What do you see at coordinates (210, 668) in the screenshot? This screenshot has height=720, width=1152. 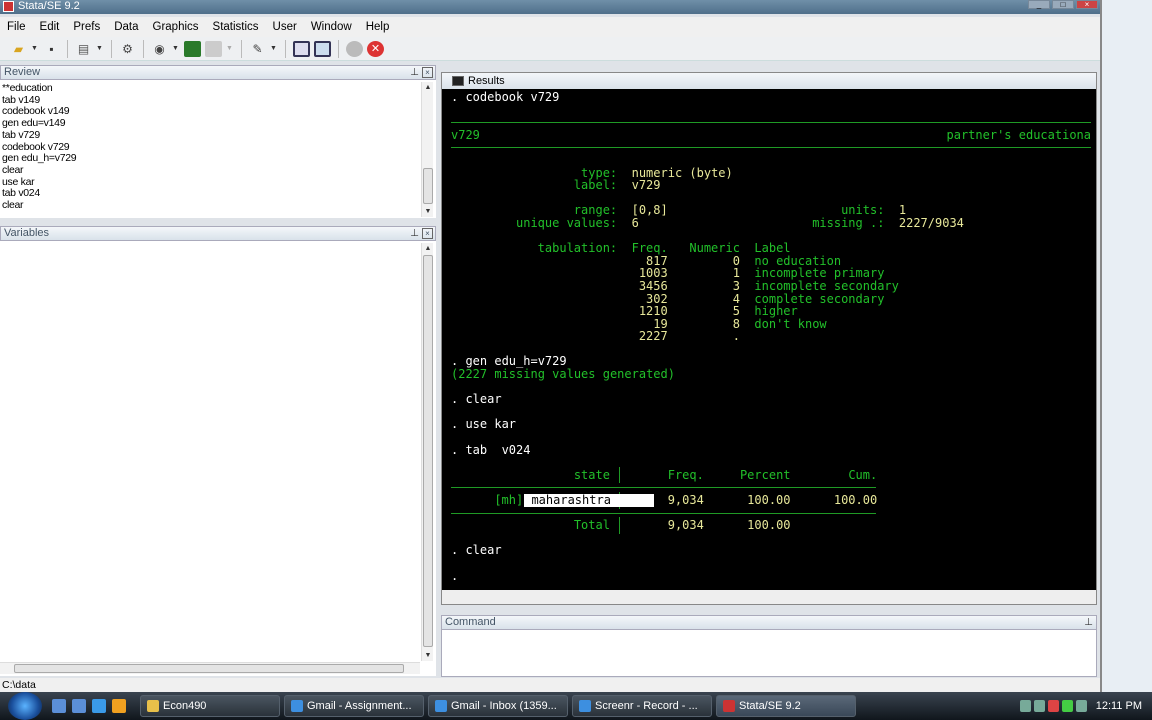 I see `variables-hscrollbar` at bounding box center [210, 668].